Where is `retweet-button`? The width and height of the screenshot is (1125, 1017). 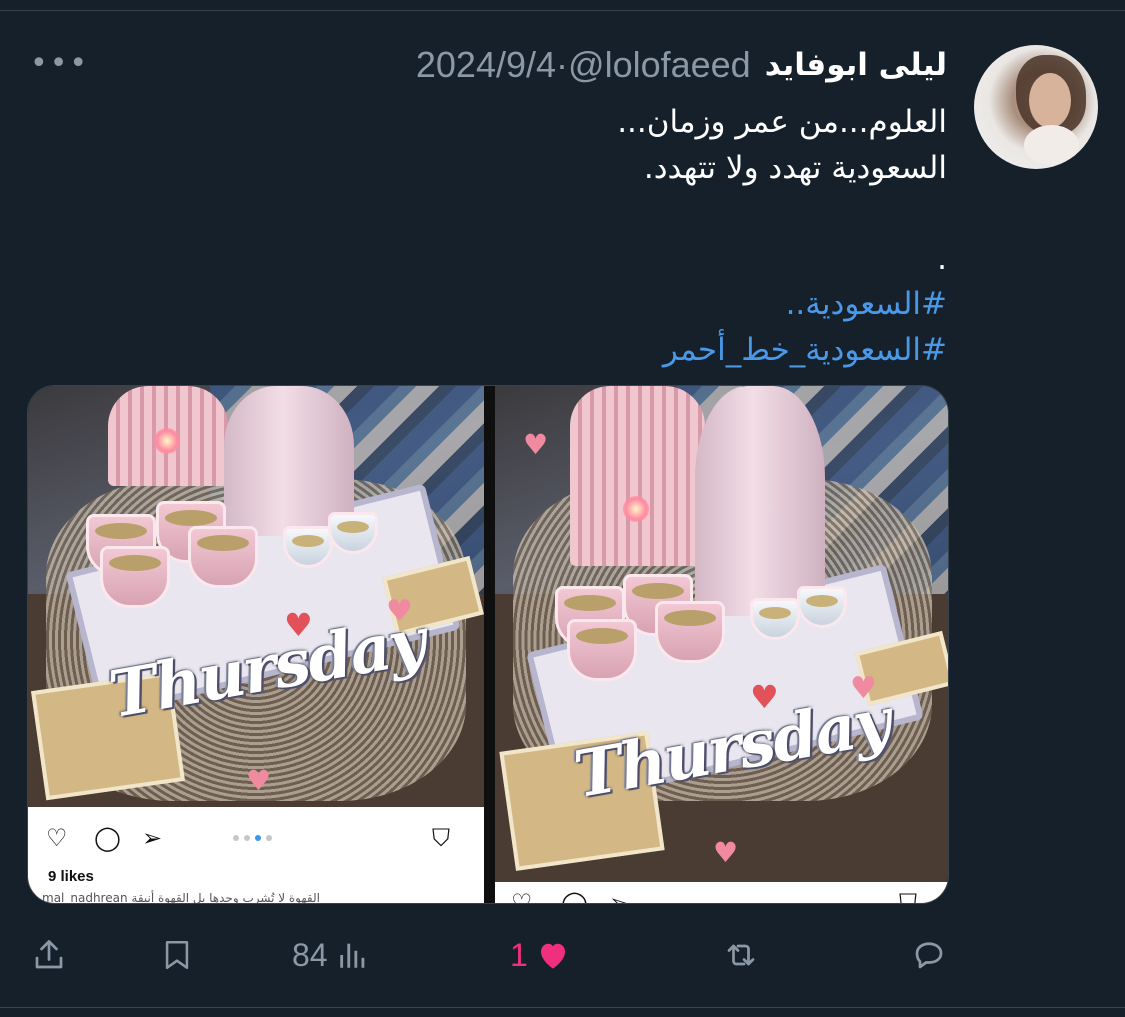
retweet-button is located at coordinates (741, 955).